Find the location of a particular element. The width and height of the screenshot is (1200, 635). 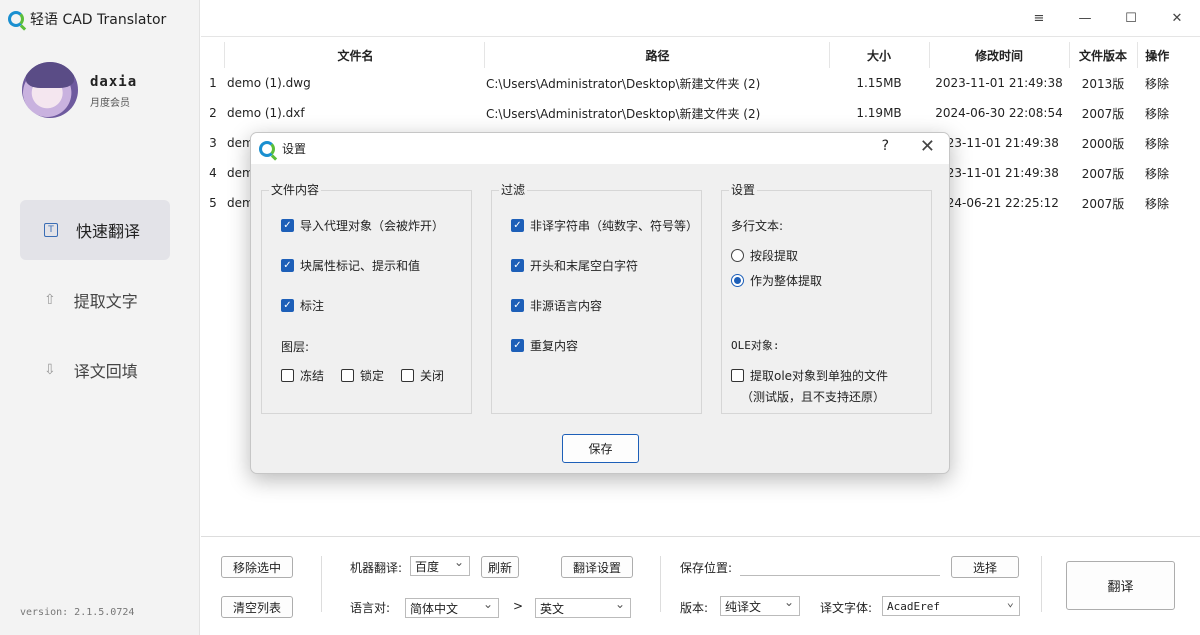

checkbox-layer-off: 关闭 is located at coordinates (422, 375).